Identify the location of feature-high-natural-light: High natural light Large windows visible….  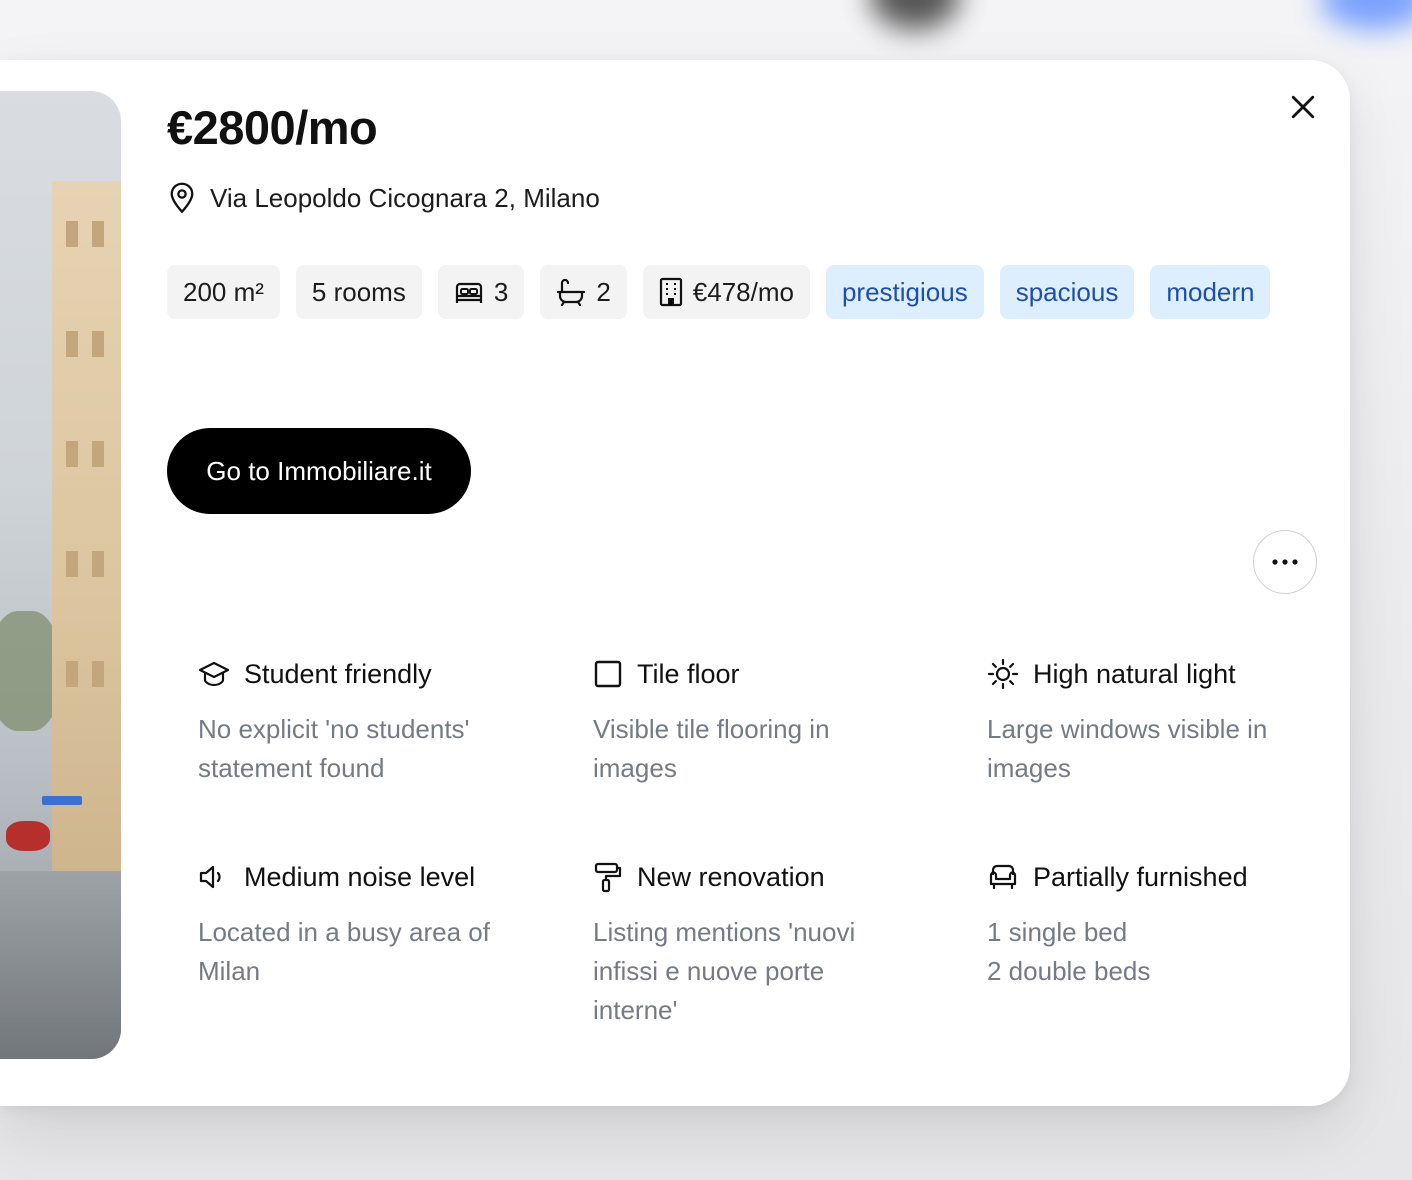
(1157, 722).